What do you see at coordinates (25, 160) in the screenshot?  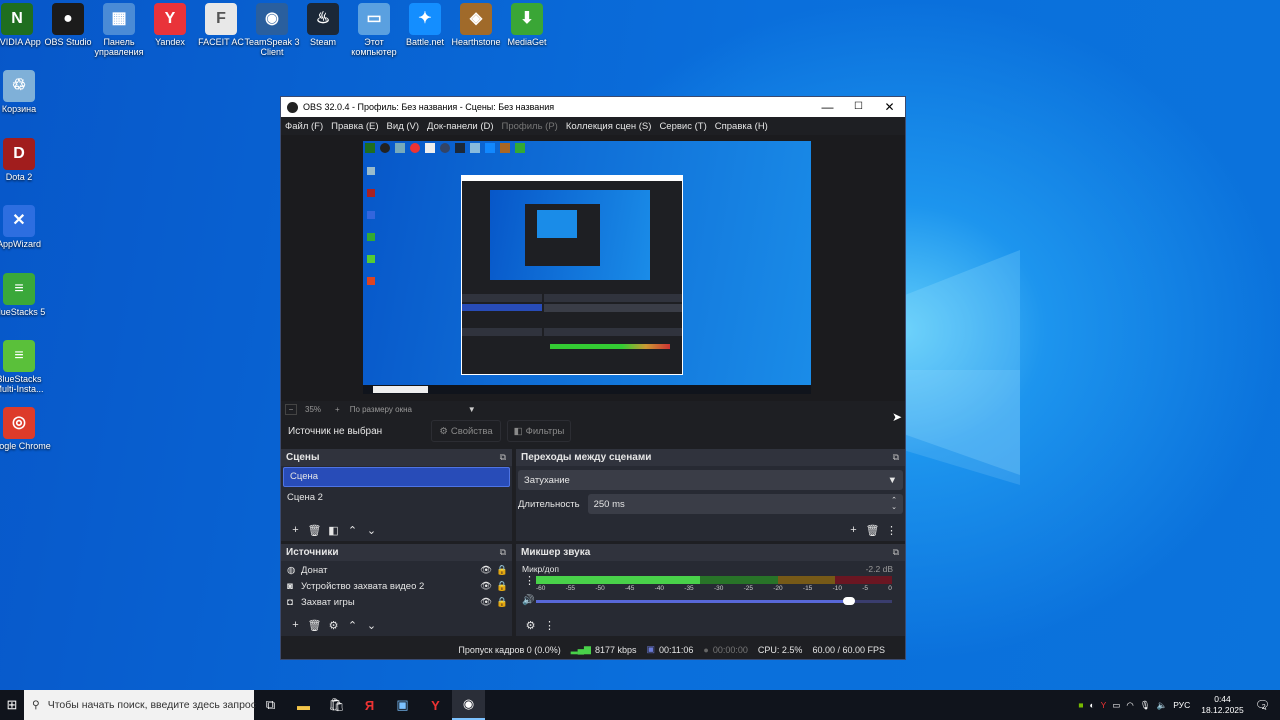 I see `desktop-icon: D Dota 2` at bounding box center [25, 160].